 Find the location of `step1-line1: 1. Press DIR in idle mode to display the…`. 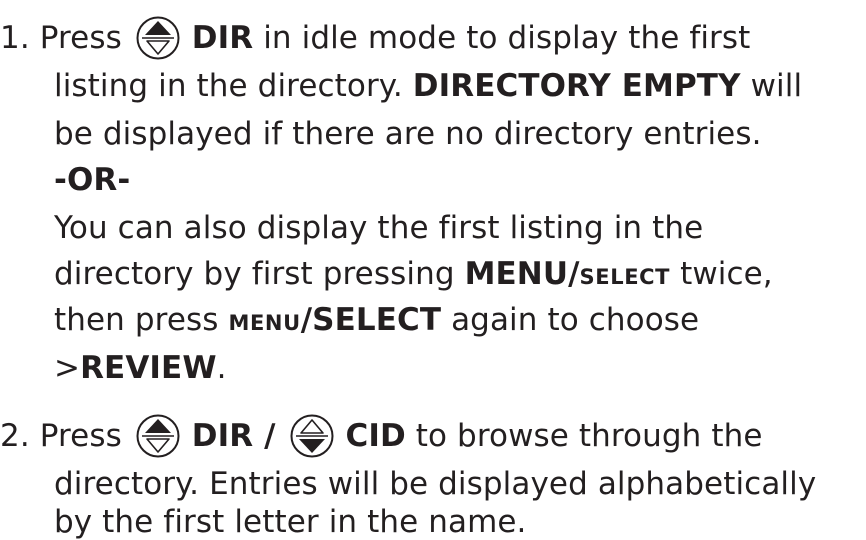

step1-line1: 1. Press DIR in idle mode to display the… is located at coordinates (375, 38).